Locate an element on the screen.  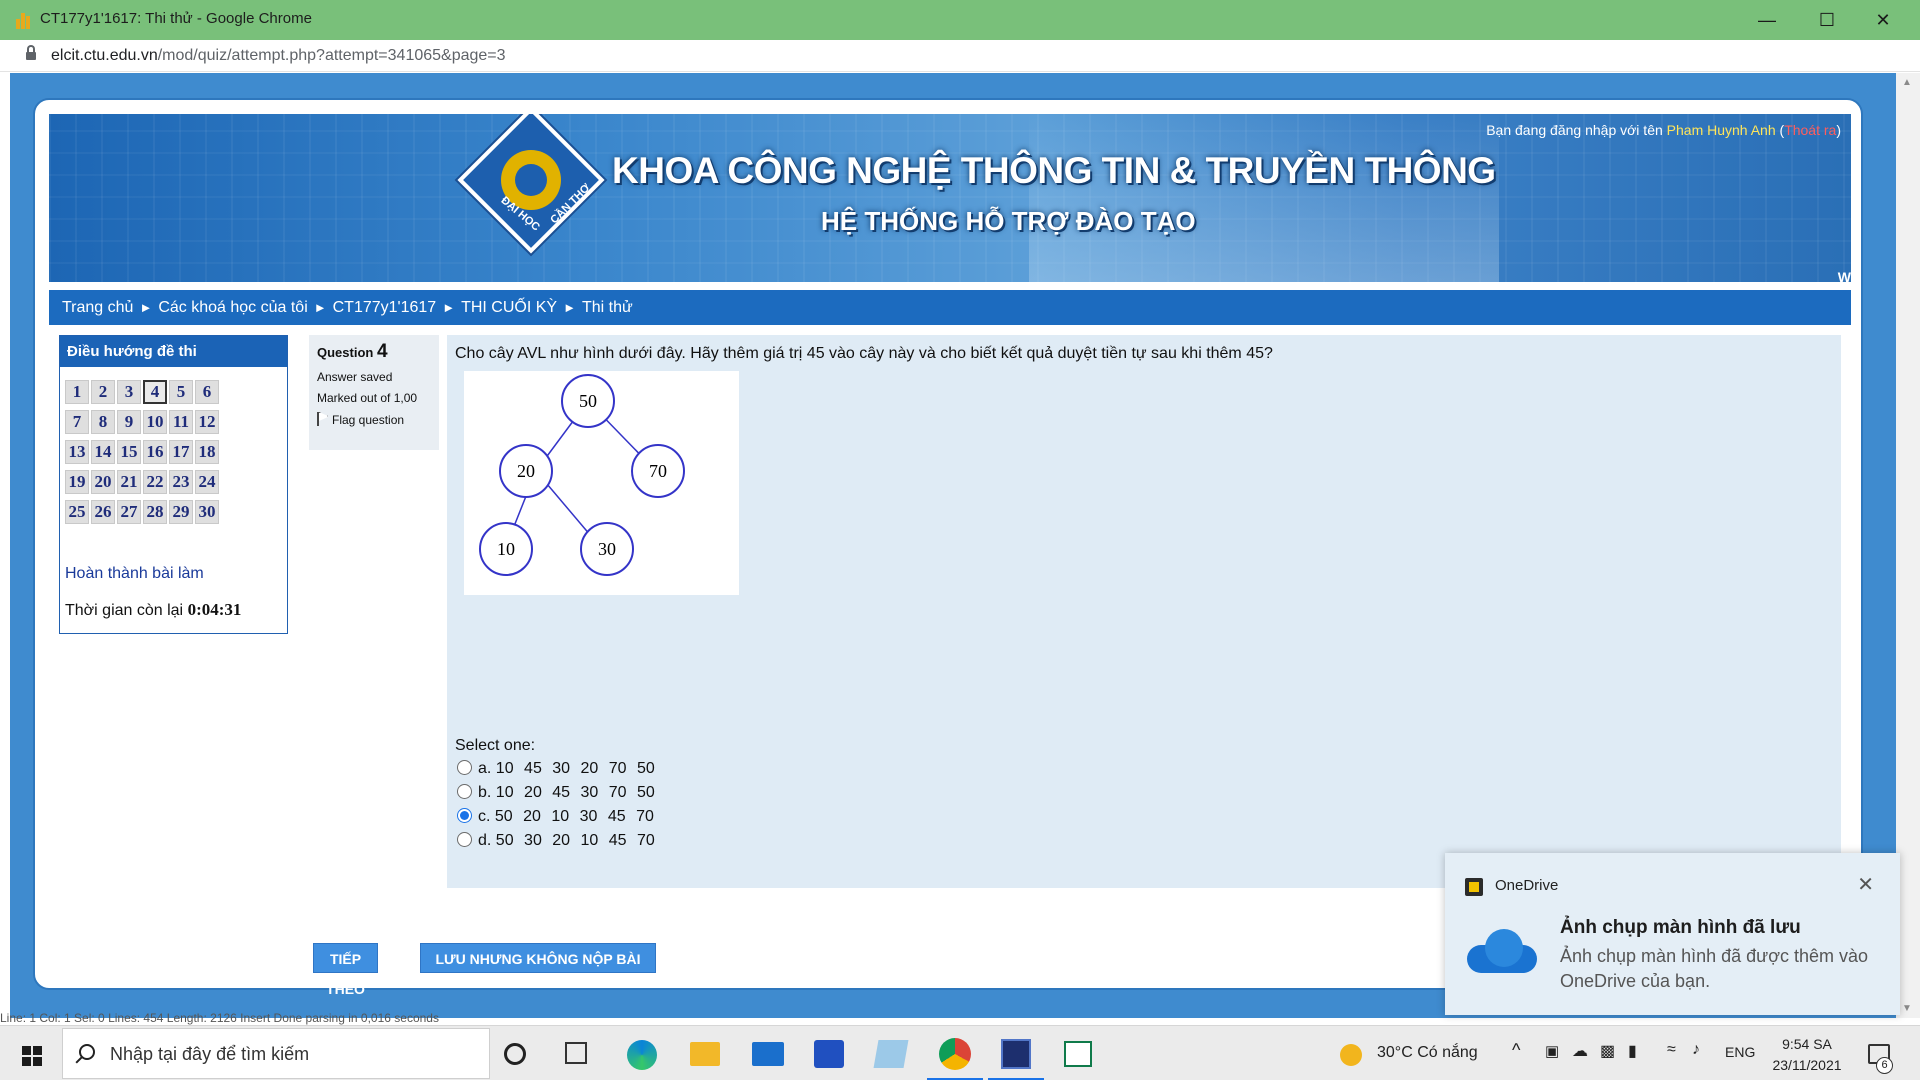
svg-text: 50 is located at coordinates (588, 401).